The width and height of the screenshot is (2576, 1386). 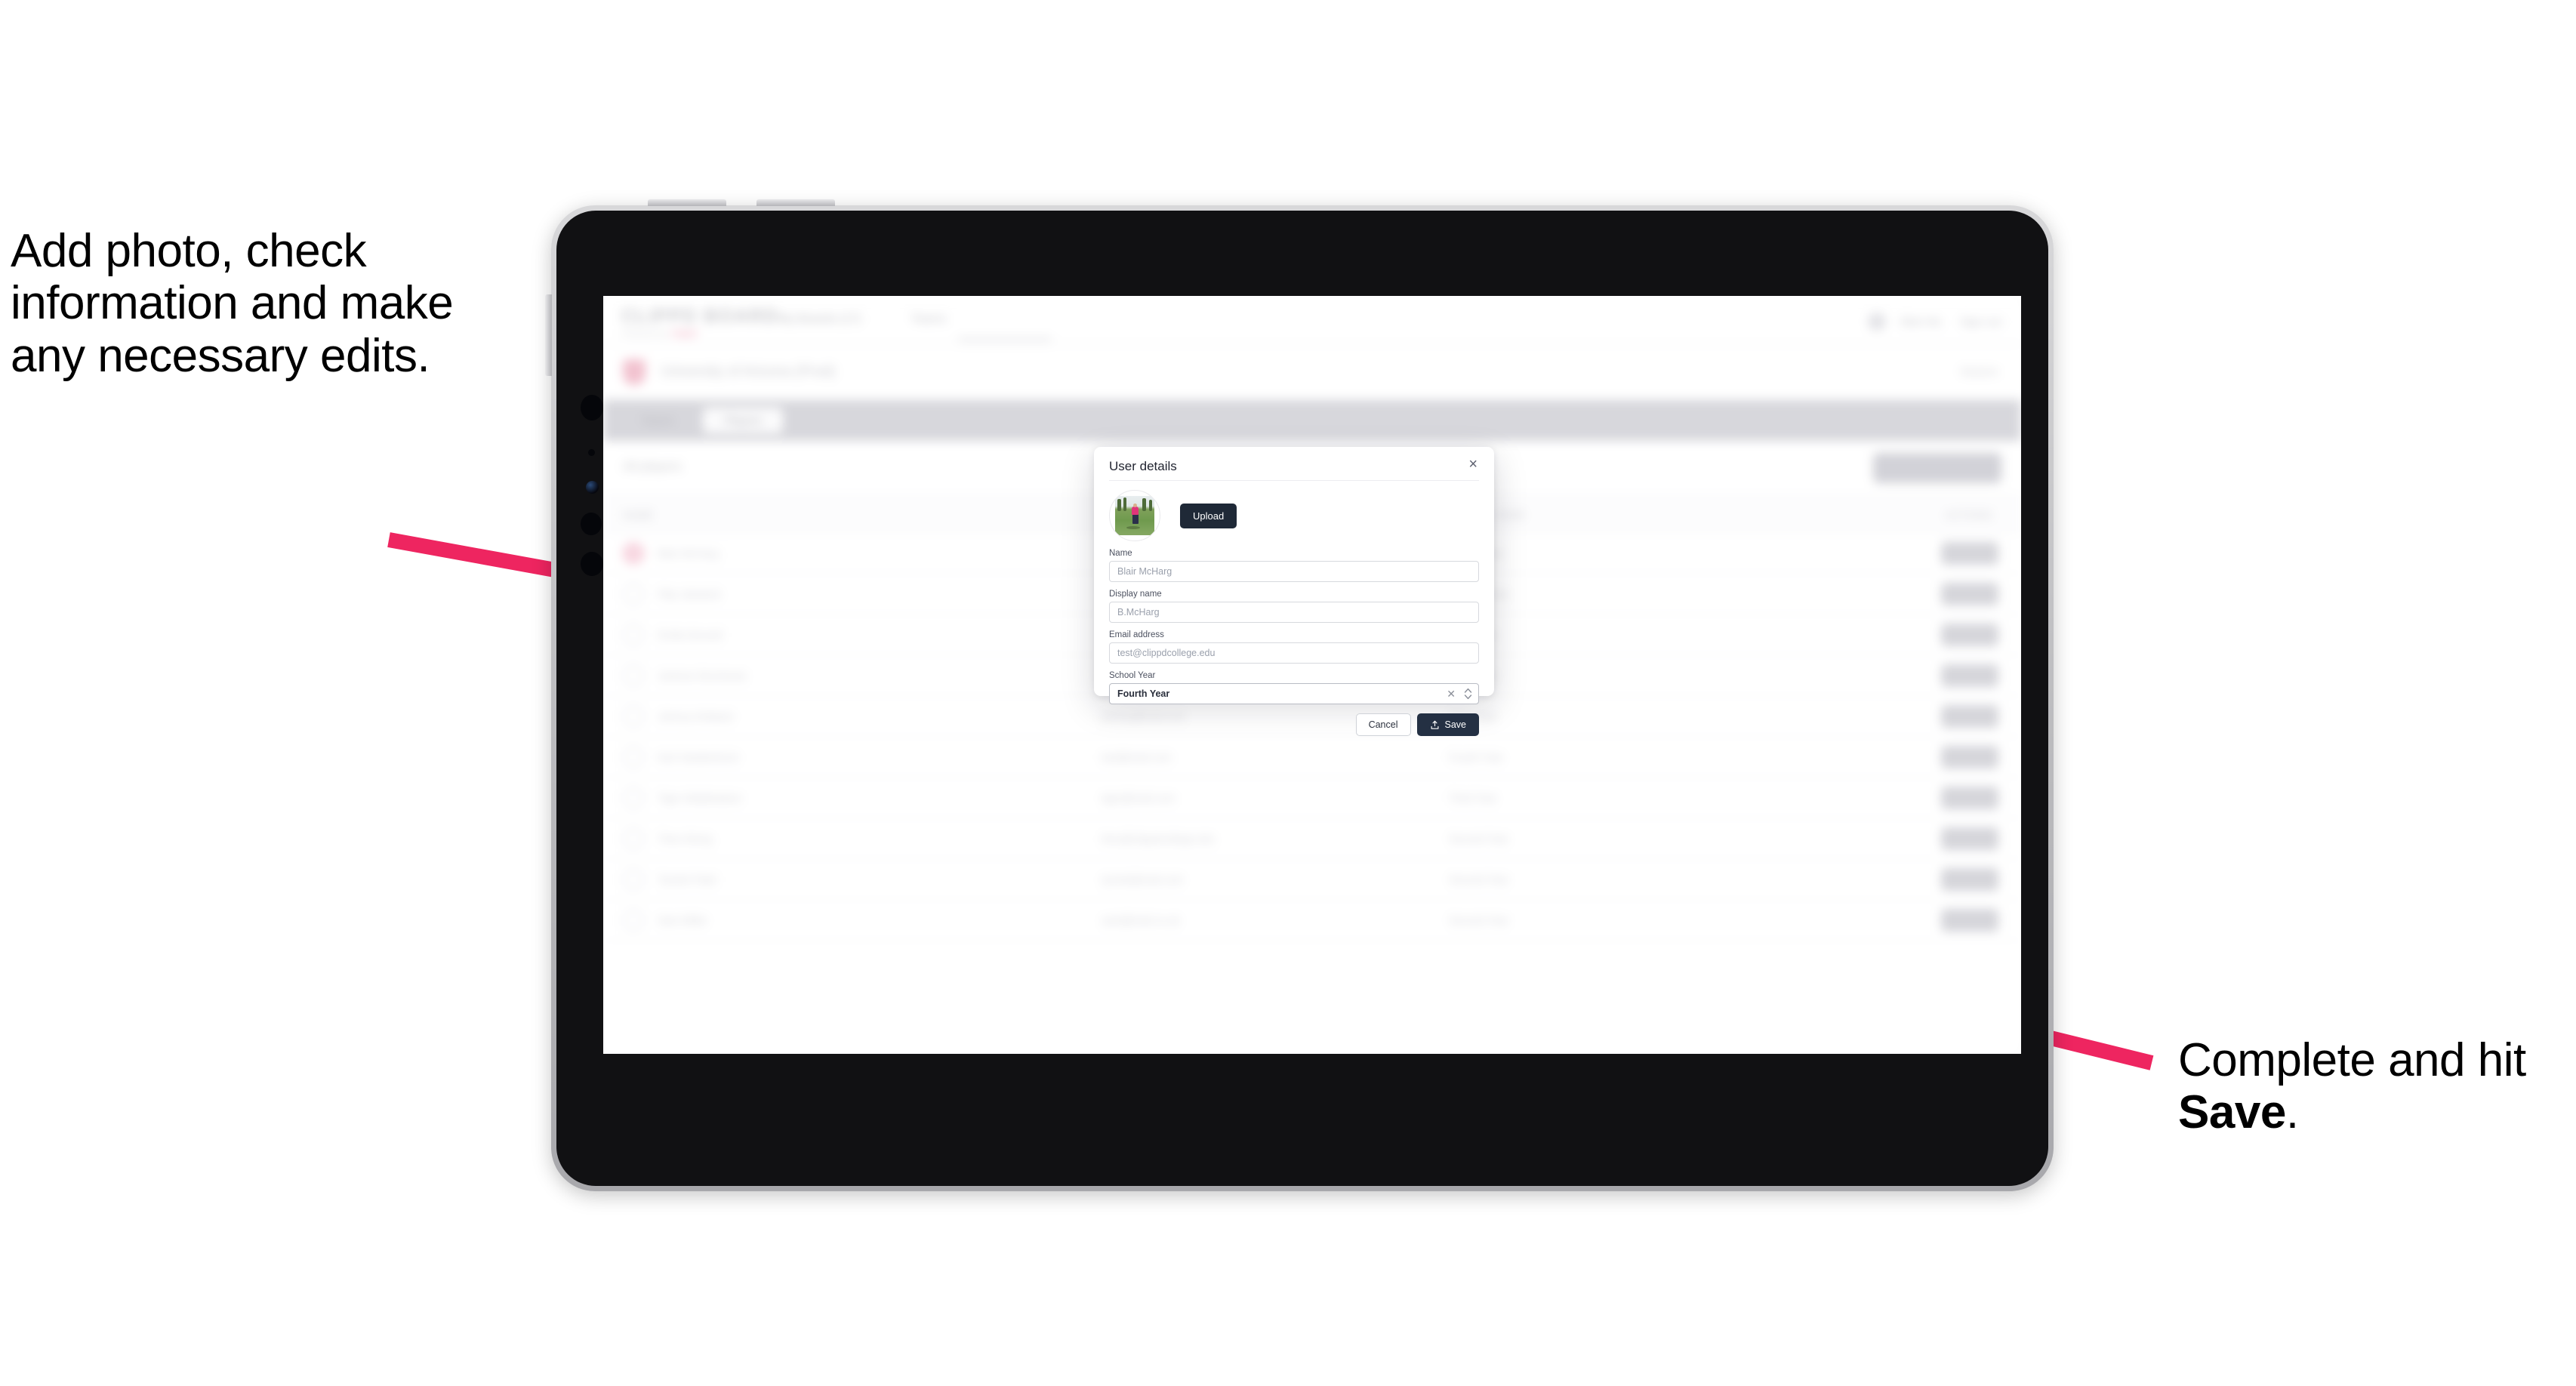 I want to click on volume-up-button, so click(x=687, y=202).